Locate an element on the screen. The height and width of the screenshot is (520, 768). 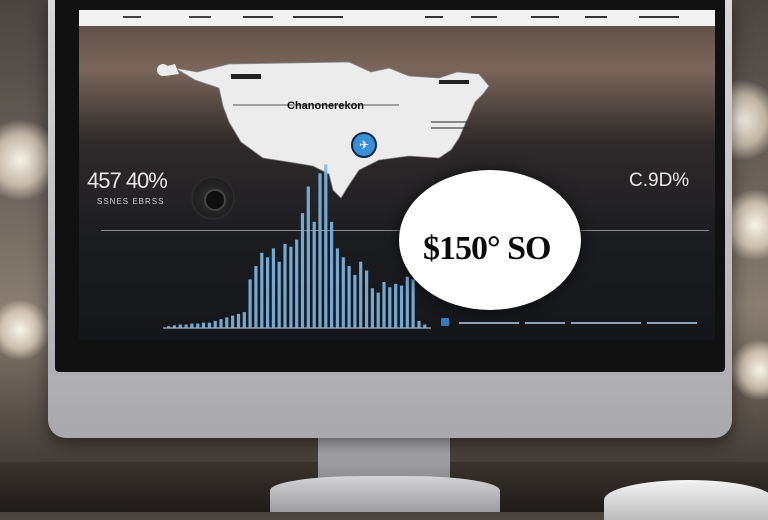
mouse is located at coordinates (686, 500).